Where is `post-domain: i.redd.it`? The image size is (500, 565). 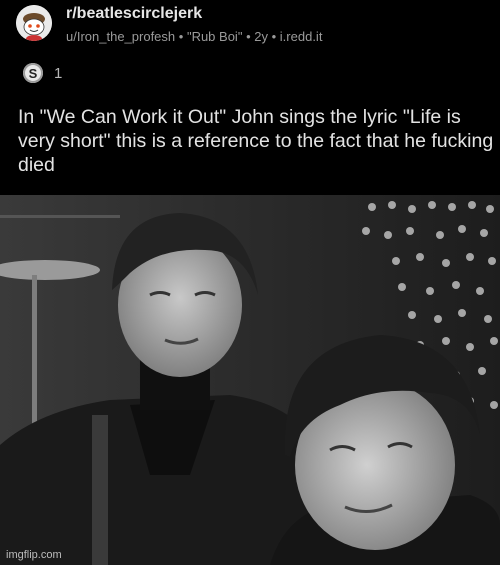 post-domain: i.redd.it is located at coordinates (301, 36).